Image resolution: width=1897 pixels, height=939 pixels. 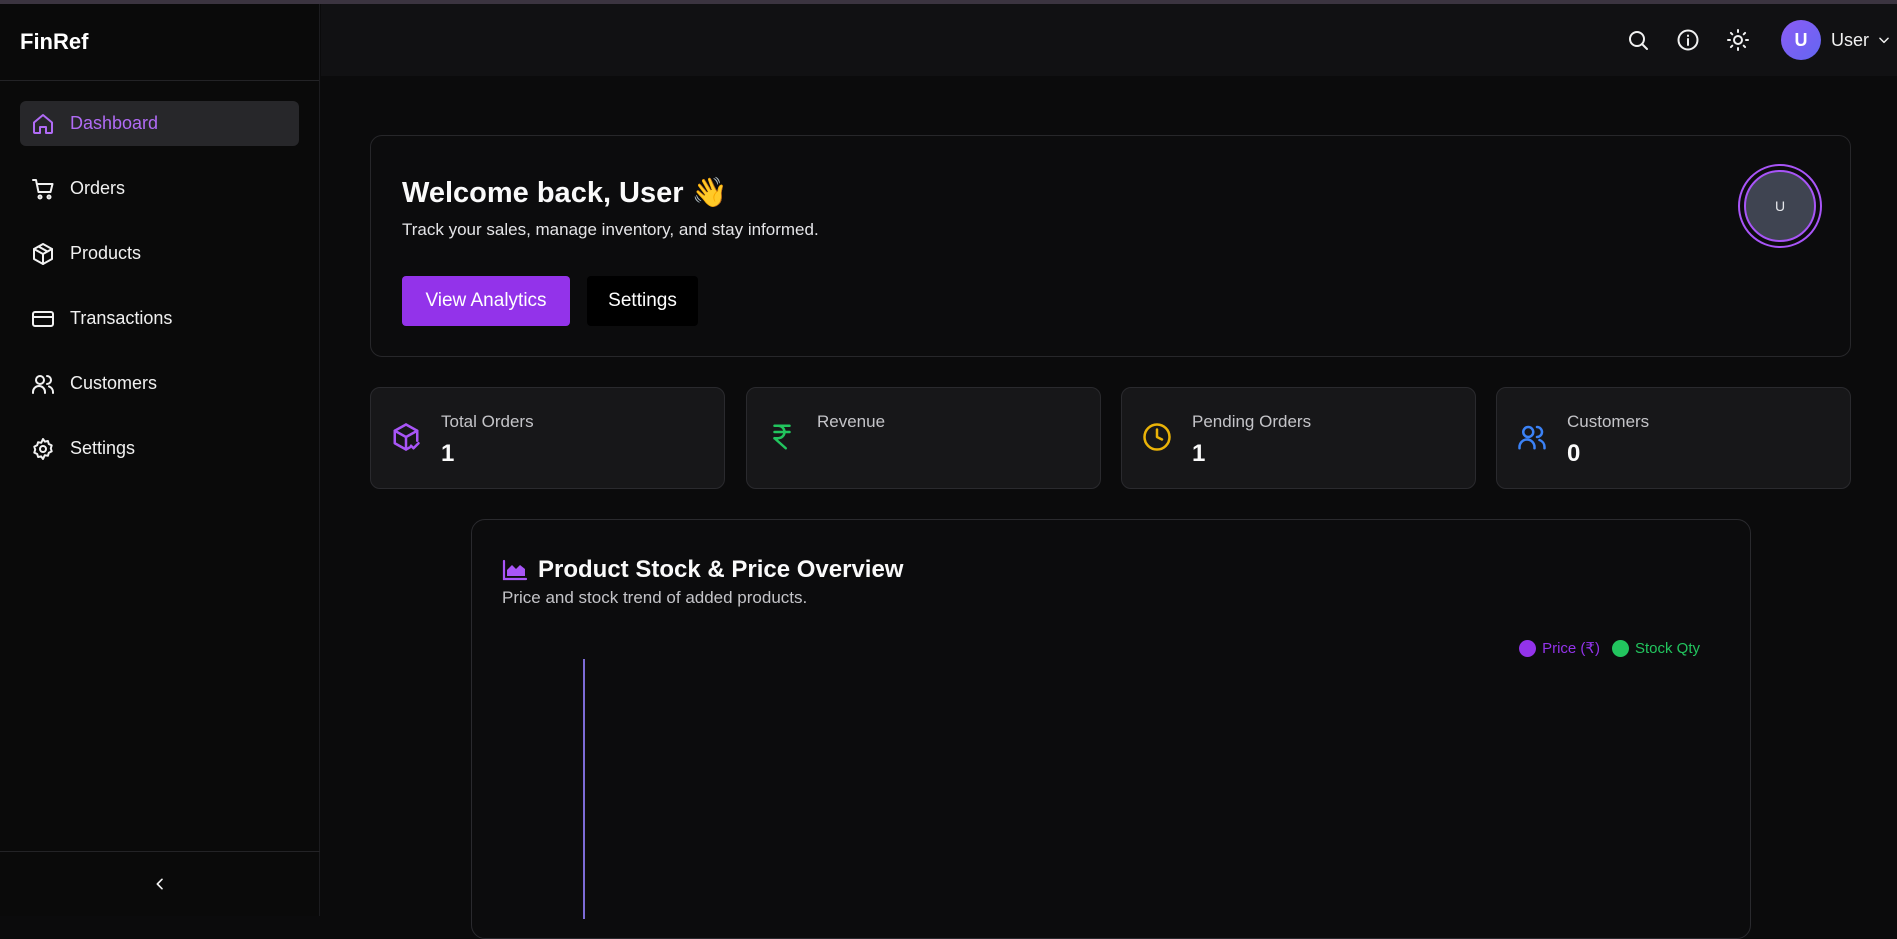 What do you see at coordinates (1849, 39) in the screenshot?
I see `user-name: User` at bounding box center [1849, 39].